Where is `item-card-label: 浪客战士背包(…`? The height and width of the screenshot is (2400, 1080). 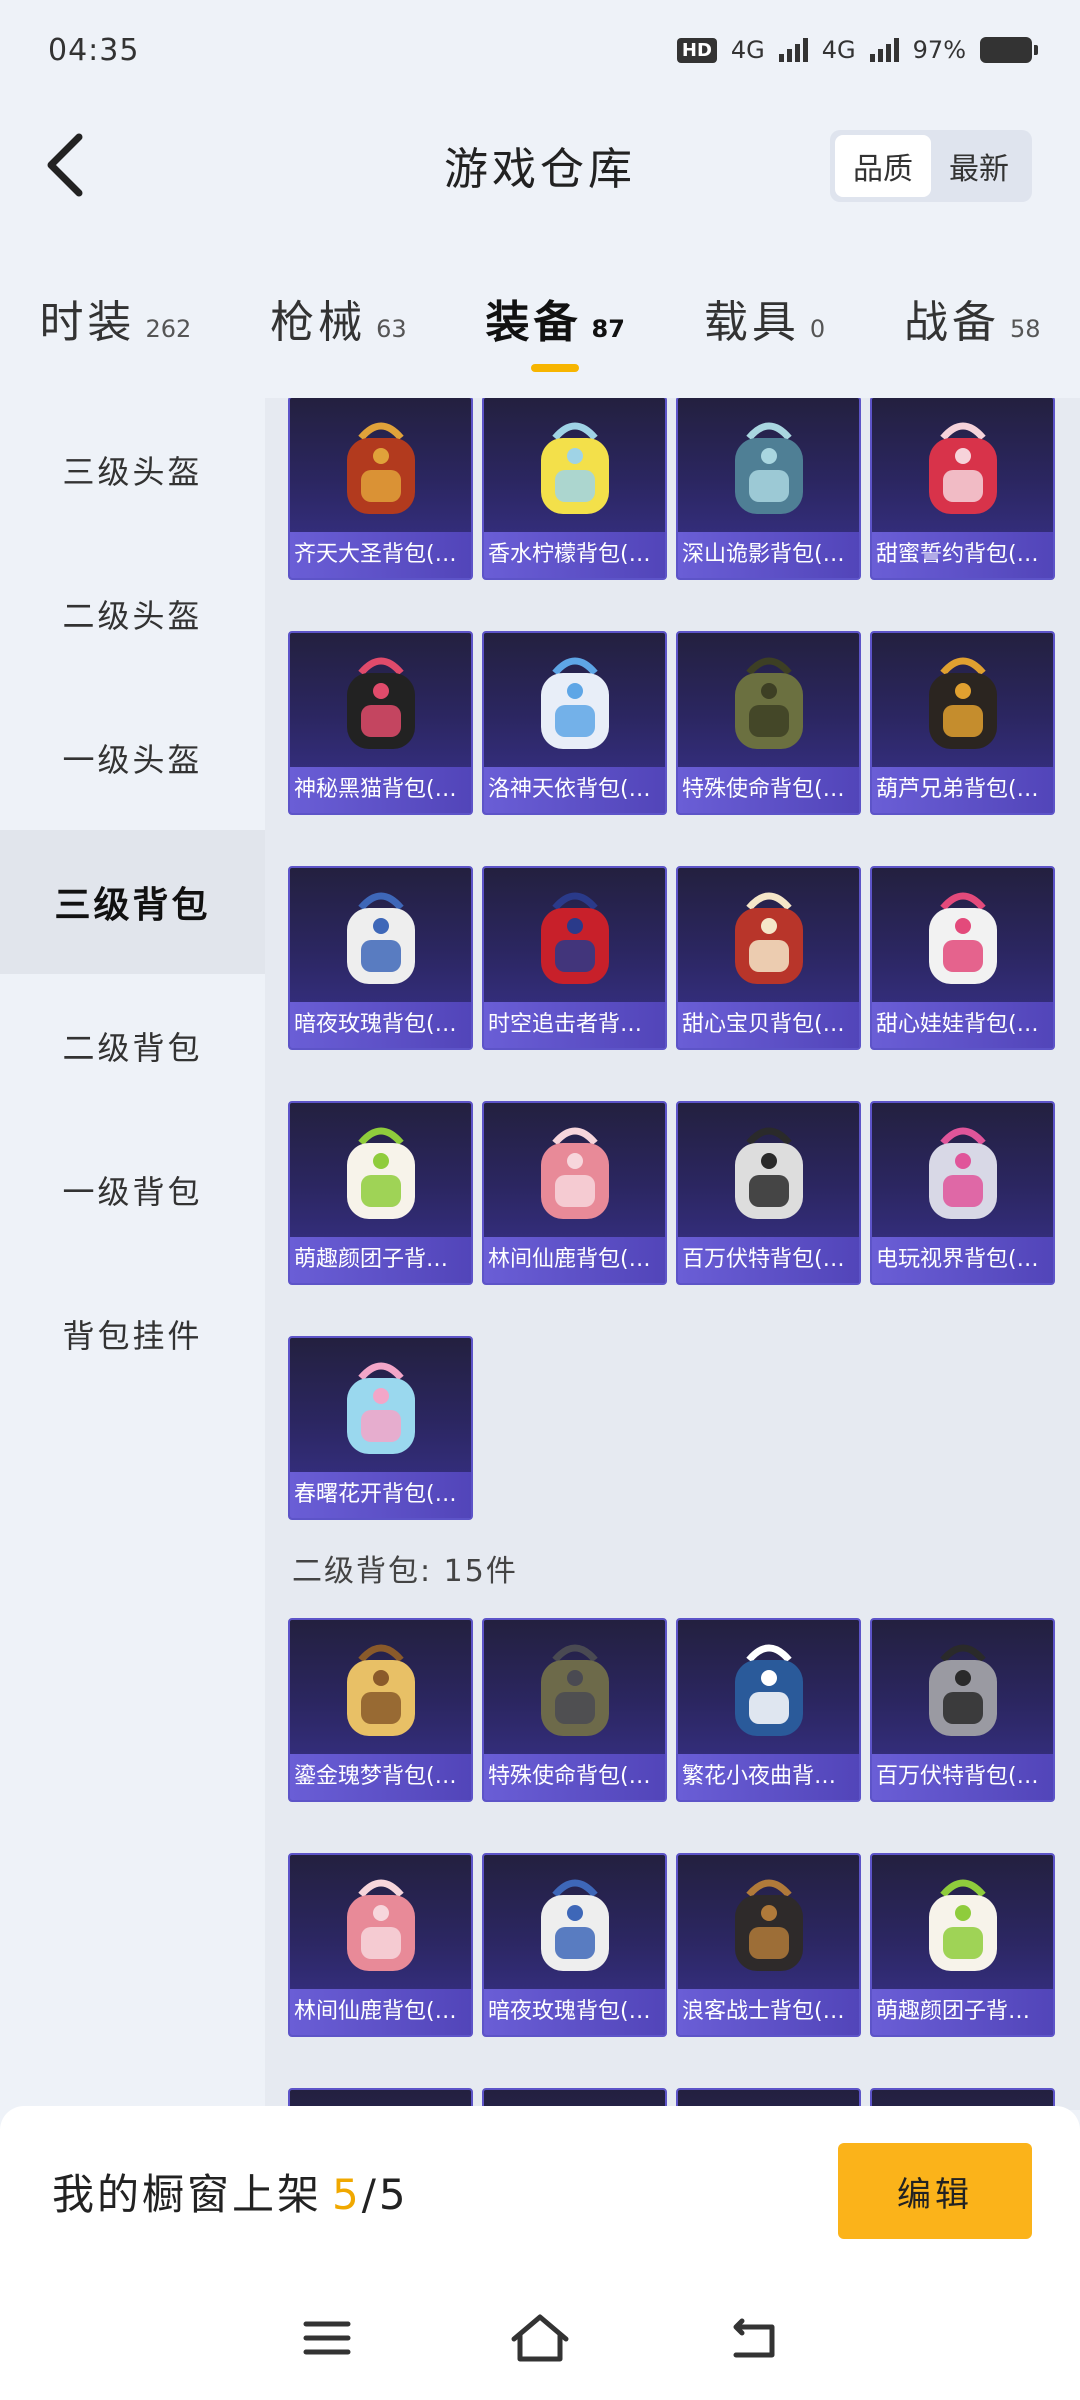
item-card-label: 浪客战士背包(… is located at coordinates (768, 2012).